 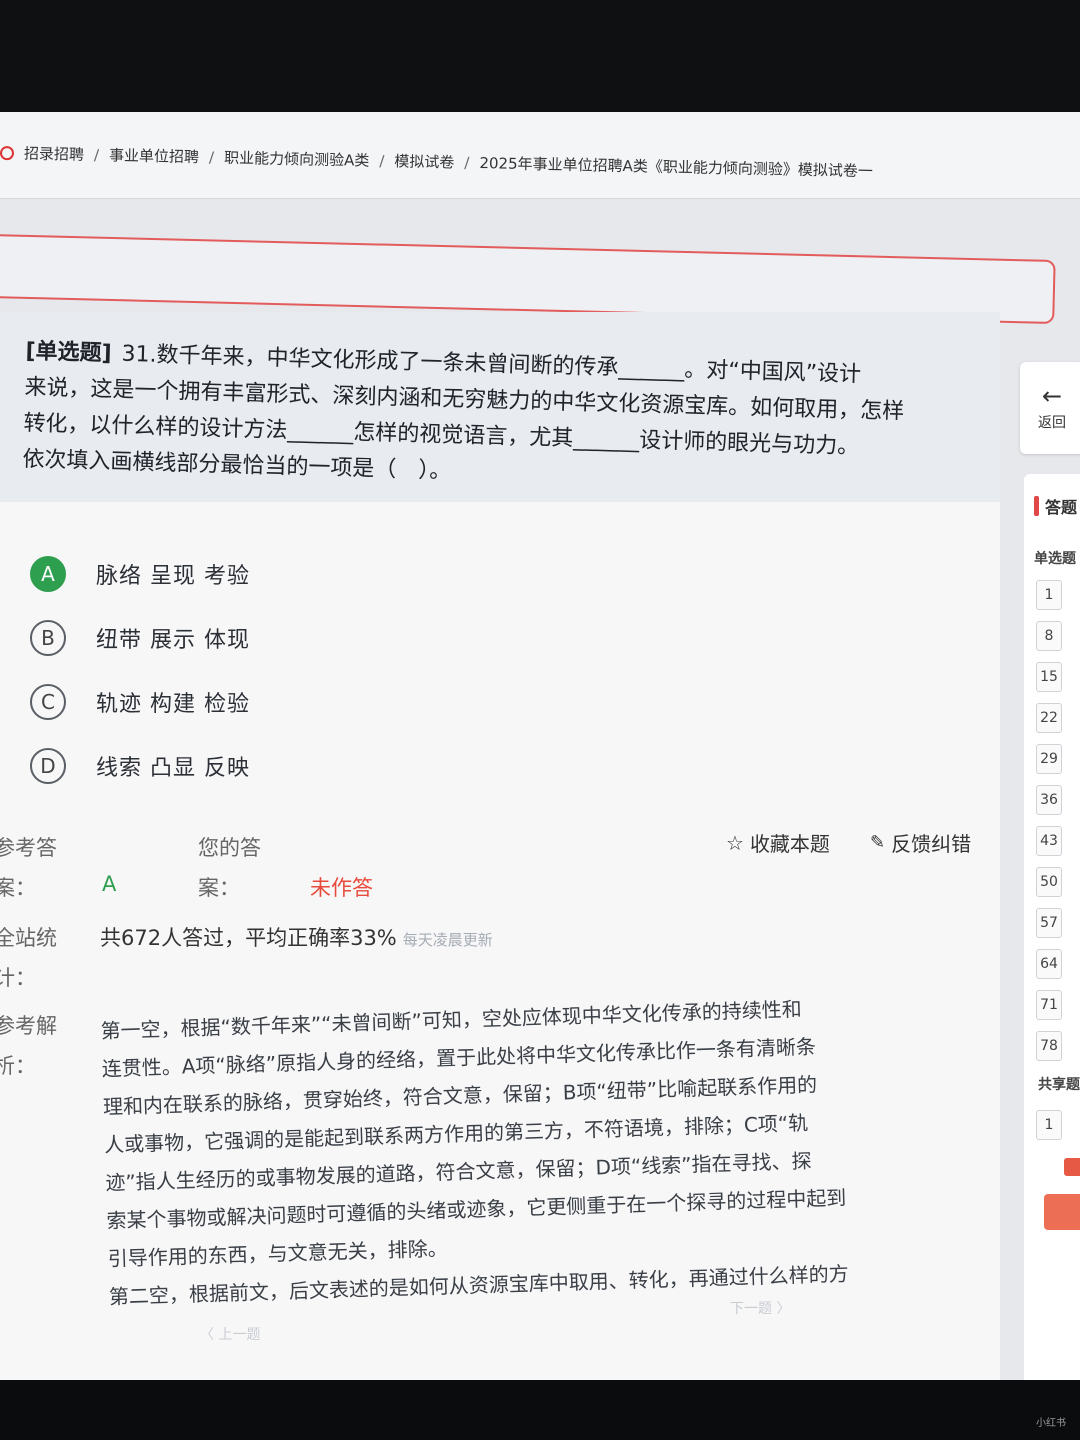 I want to click on analysis-label: 参考解, so click(x=28, y=1026).